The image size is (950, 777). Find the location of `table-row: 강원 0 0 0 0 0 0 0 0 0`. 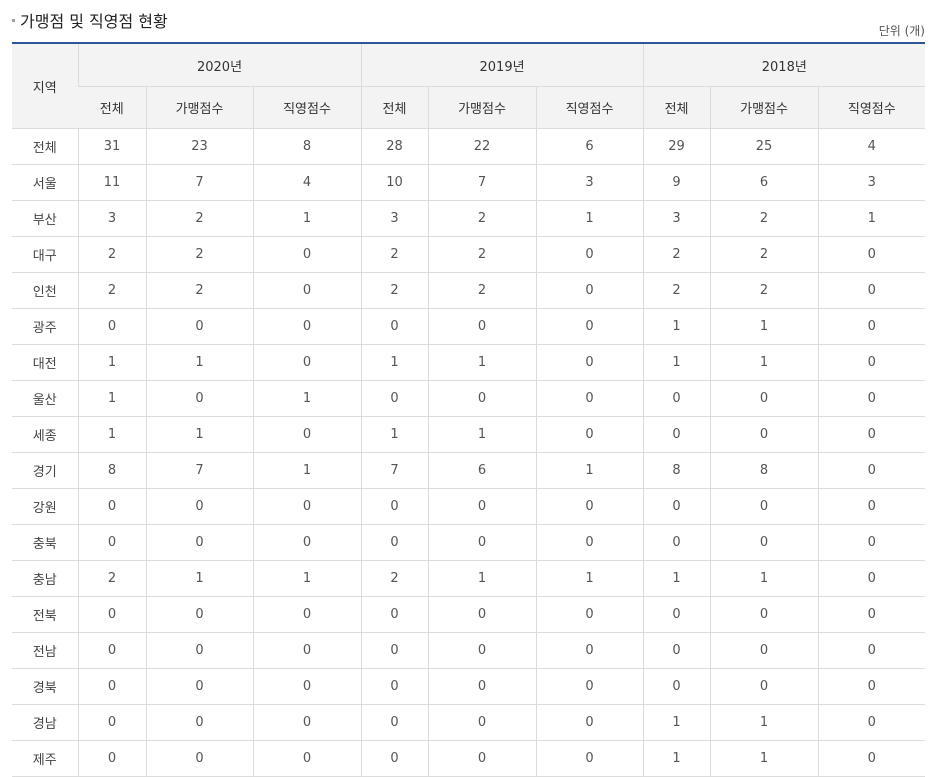

table-row: 강원 0 0 0 0 0 0 0 0 0 is located at coordinates (469, 506).